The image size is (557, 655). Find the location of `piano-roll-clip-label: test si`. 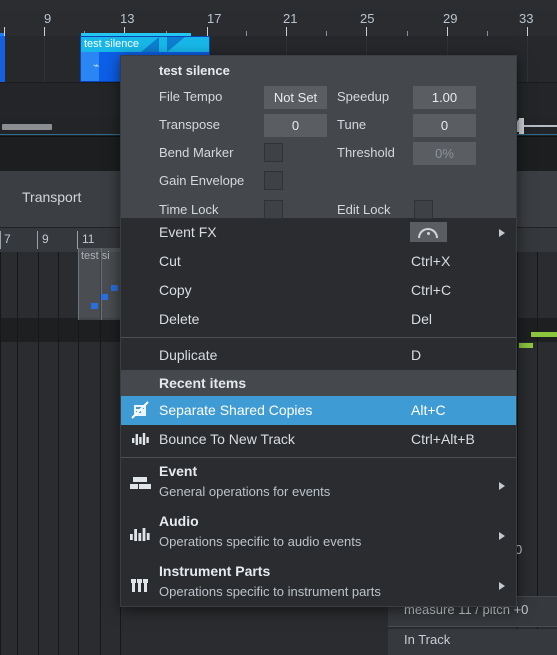

piano-roll-clip-label: test si is located at coordinates (95, 256).